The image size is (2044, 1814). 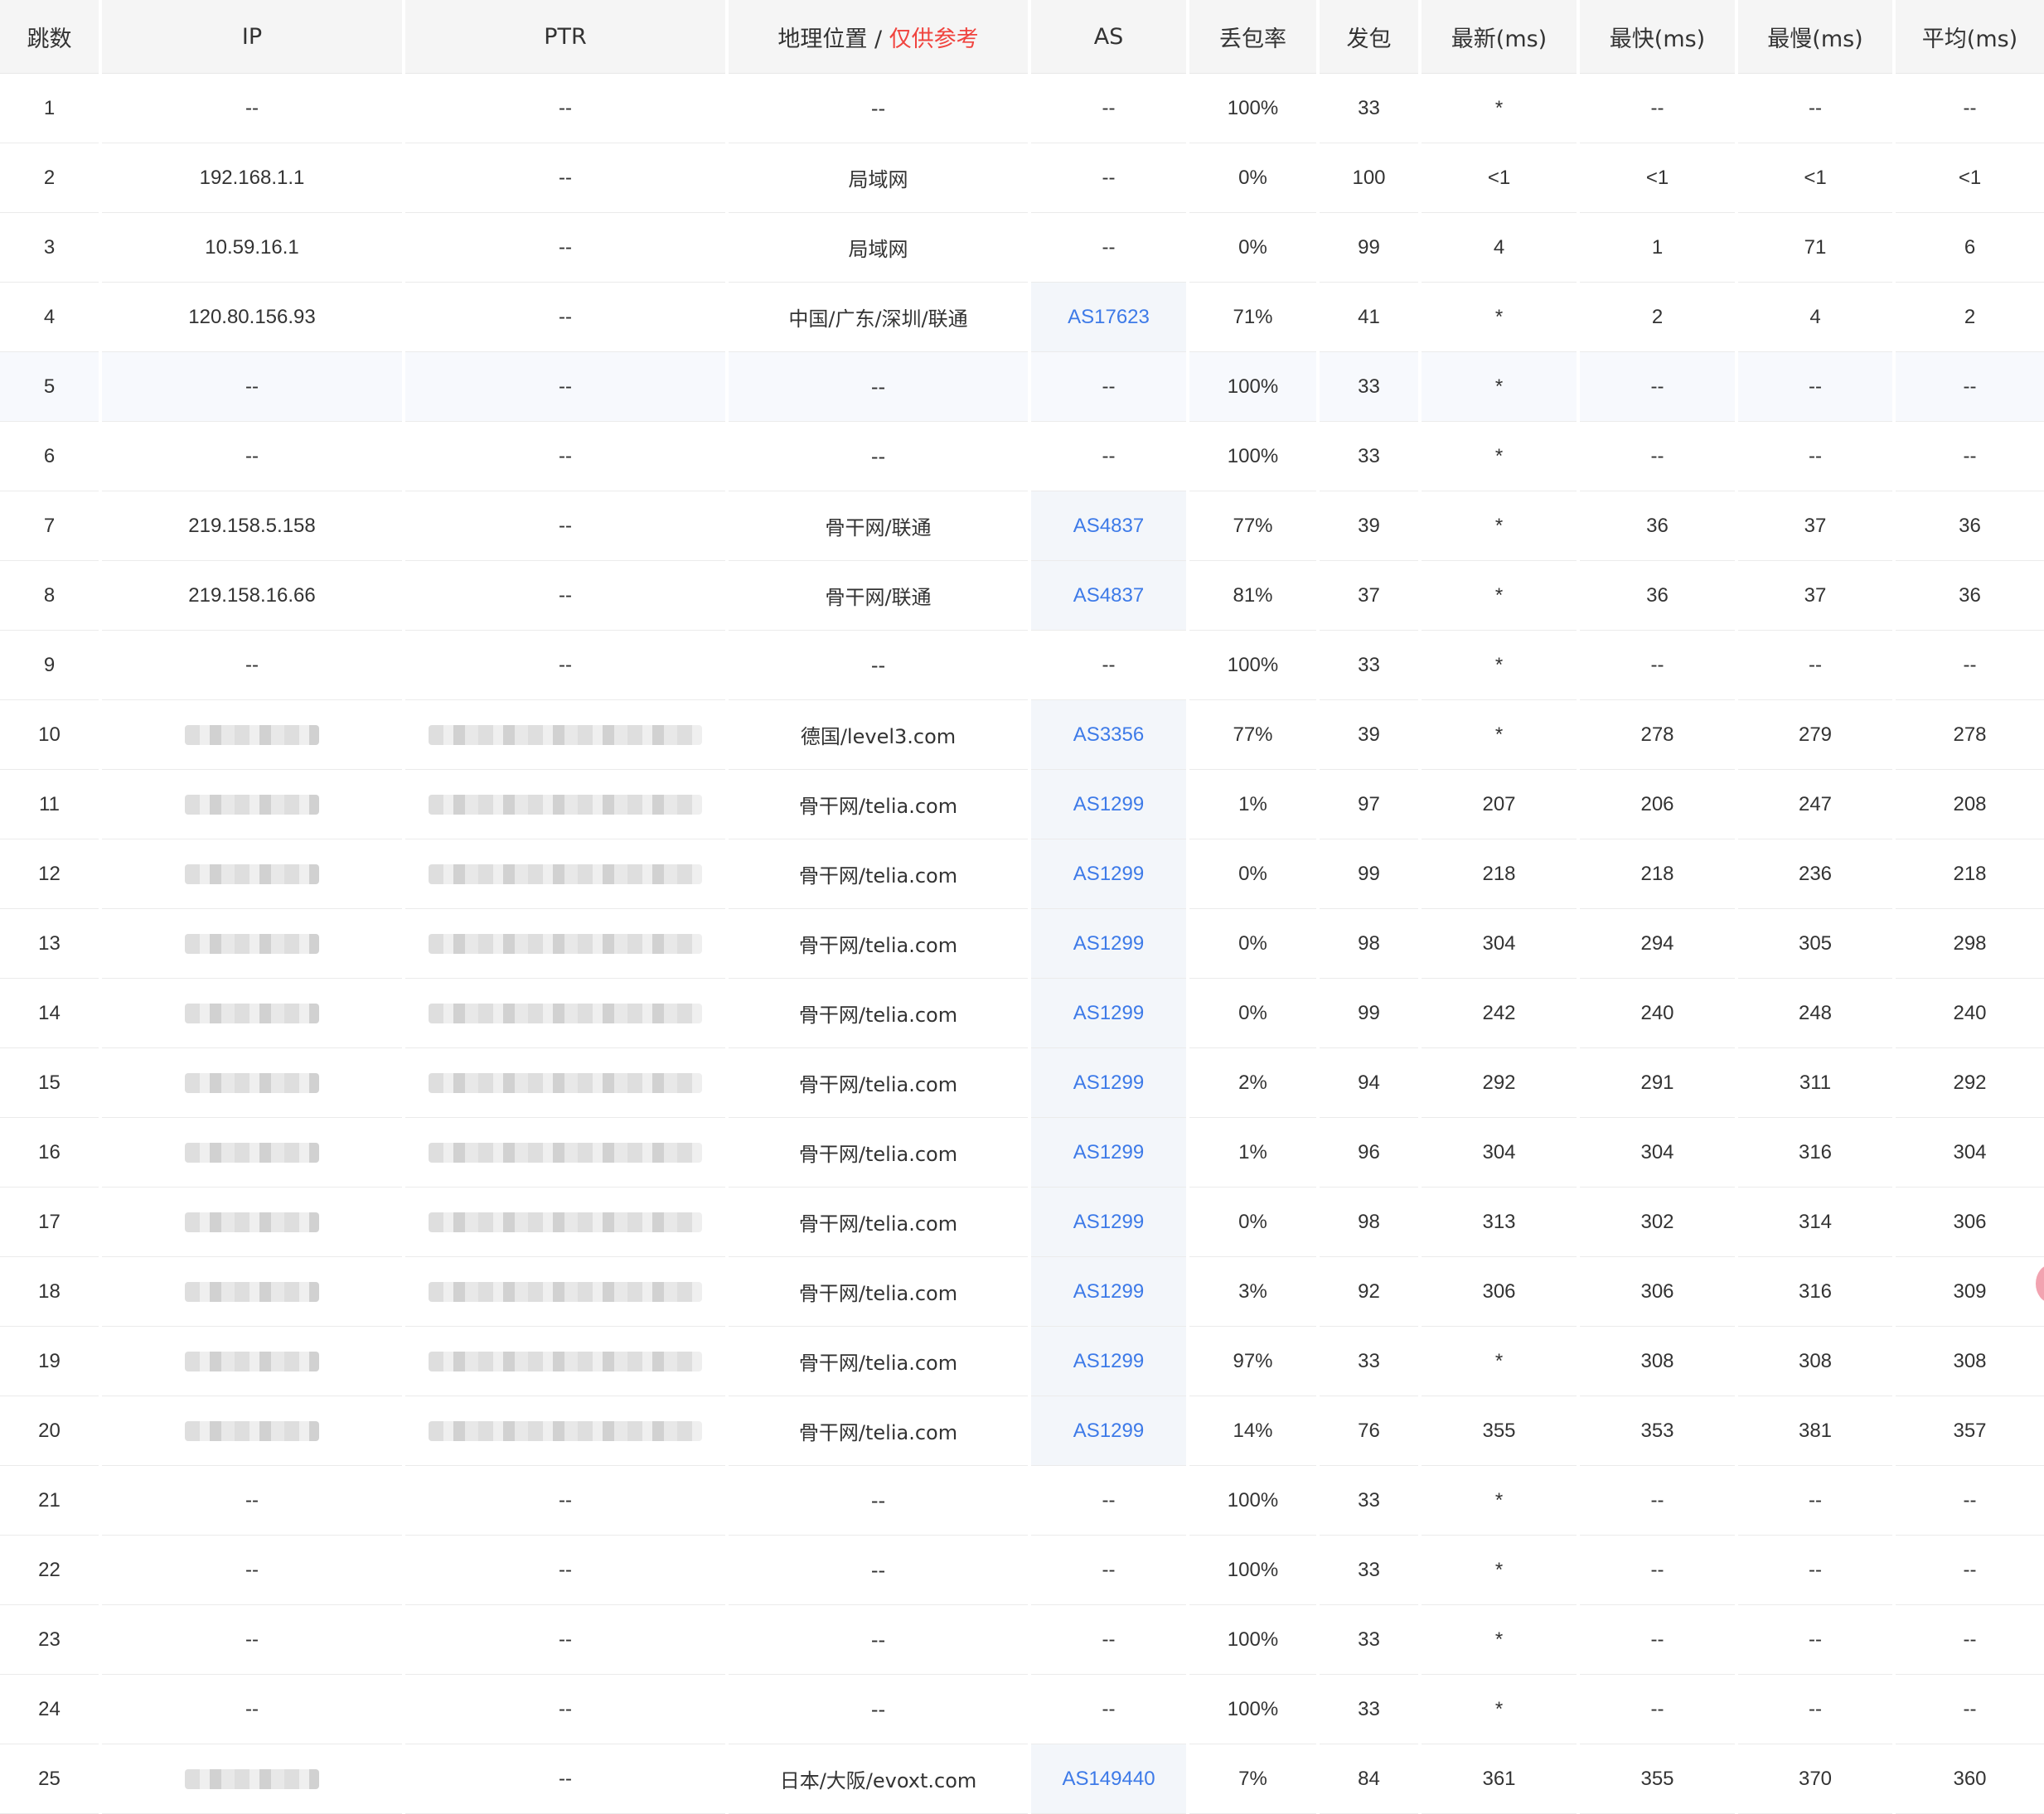 I want to click on cell-best: 302, so click(x=1656, y=1222).